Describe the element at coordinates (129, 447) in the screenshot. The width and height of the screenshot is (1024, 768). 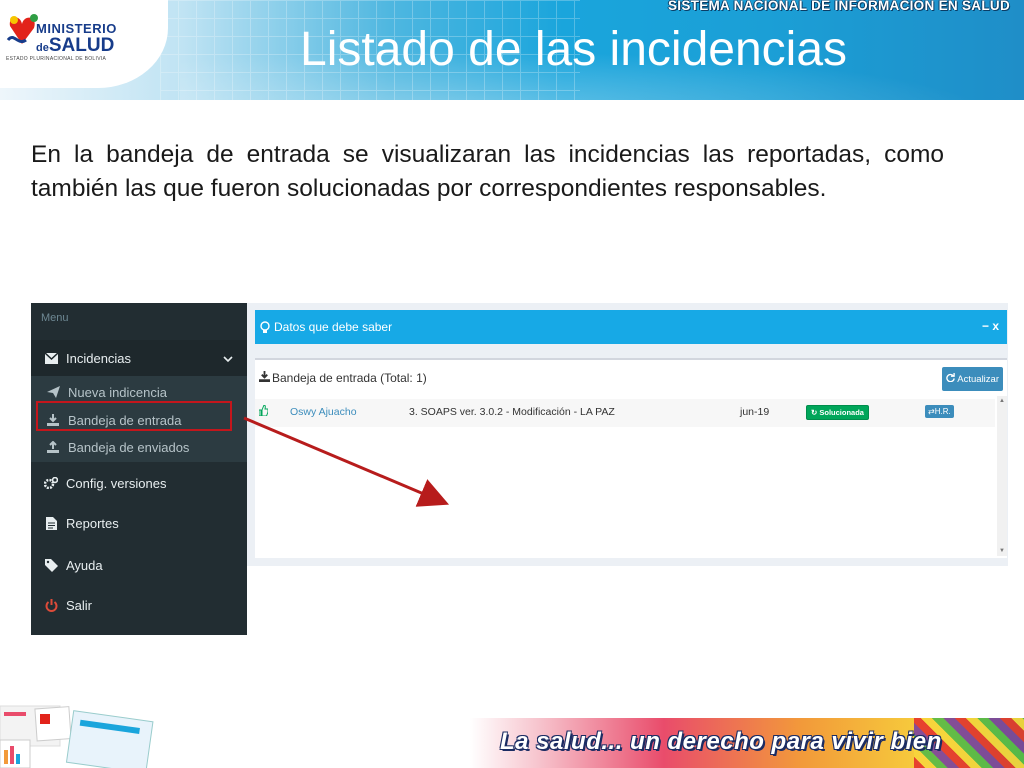
I see `sidebar-subitem-label: Bandeja de enviados` at that location.